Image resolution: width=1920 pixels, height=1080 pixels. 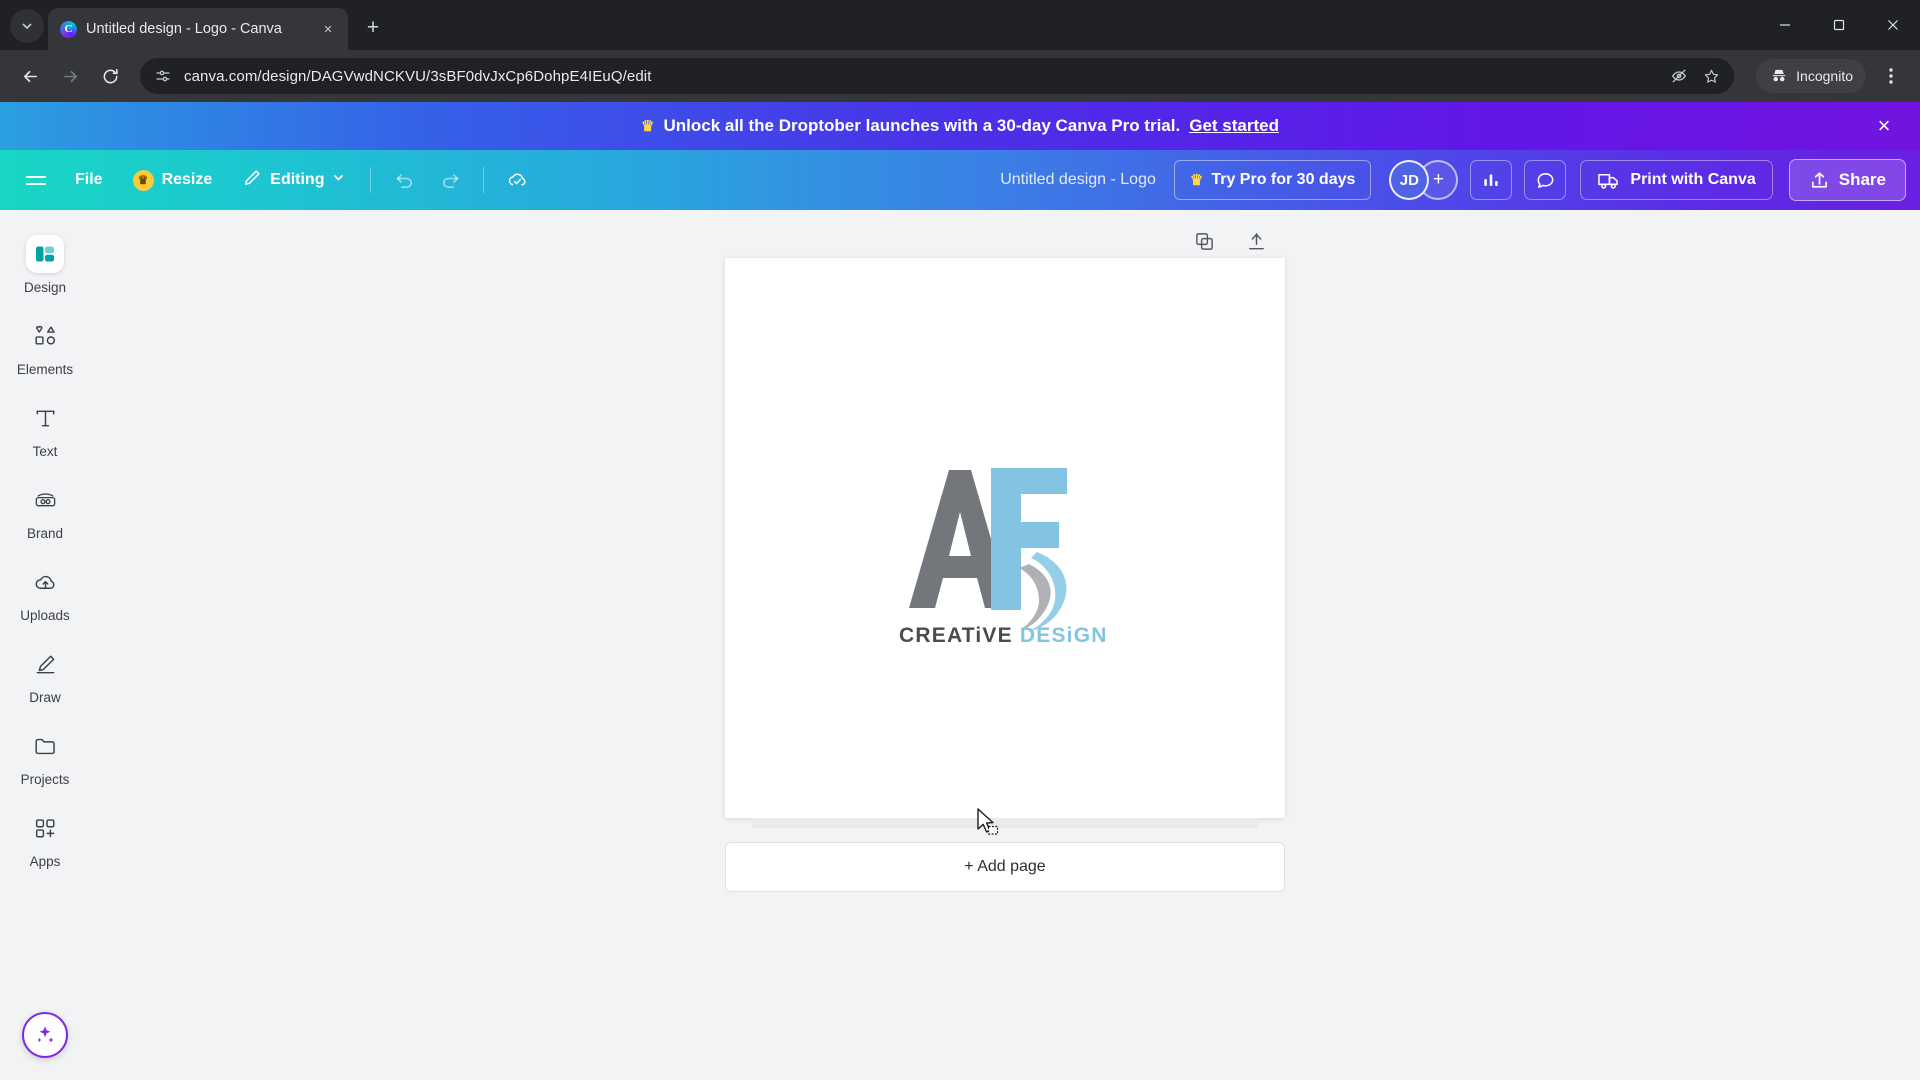 I want to click on sidebar-item-uploads: Uploads, so click(x=45, y=591).